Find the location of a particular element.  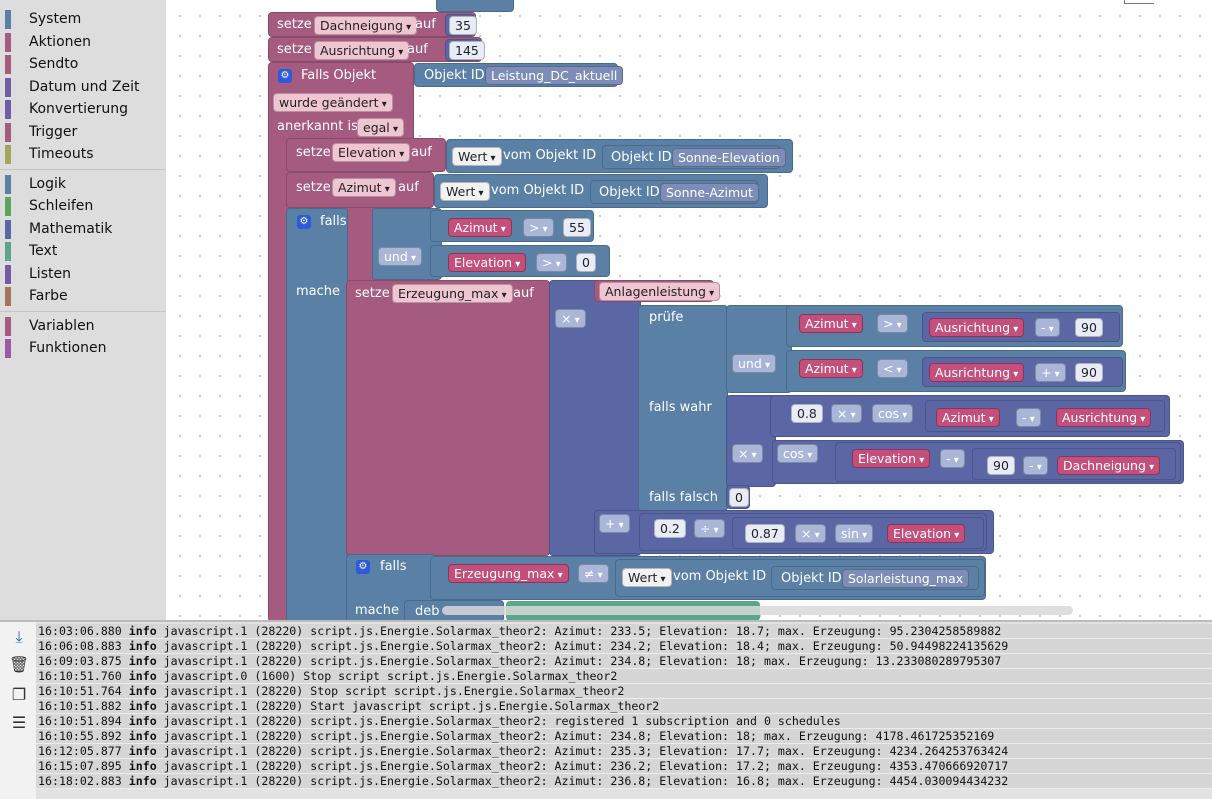

set-ausrichtung-block: setze Ausrichtung auf 145 is located at coordinates (376, 49).